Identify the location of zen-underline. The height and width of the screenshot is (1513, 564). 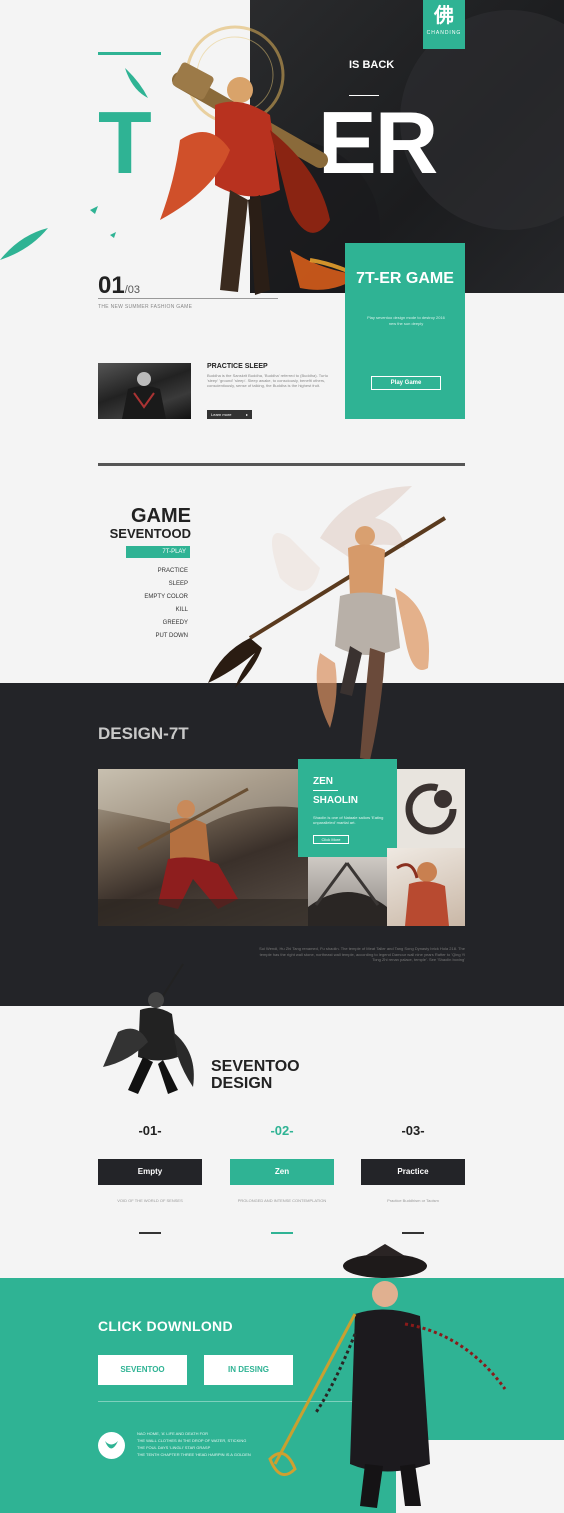
(325, 790).